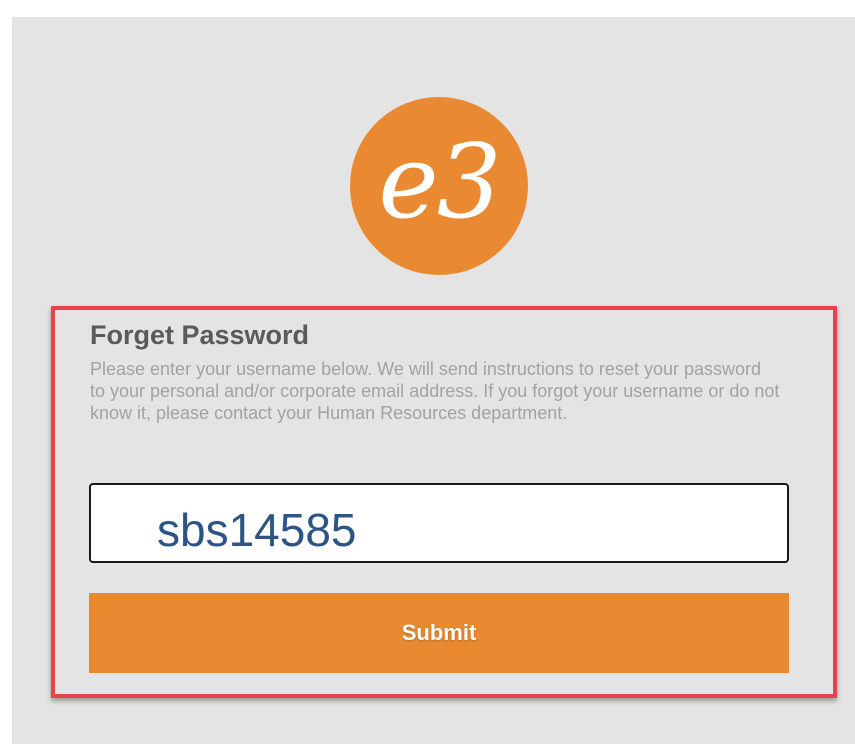  What do you see at coordinates (439, 523) in the screenshot?
I see `username-input` at bounding box center [439, 523].